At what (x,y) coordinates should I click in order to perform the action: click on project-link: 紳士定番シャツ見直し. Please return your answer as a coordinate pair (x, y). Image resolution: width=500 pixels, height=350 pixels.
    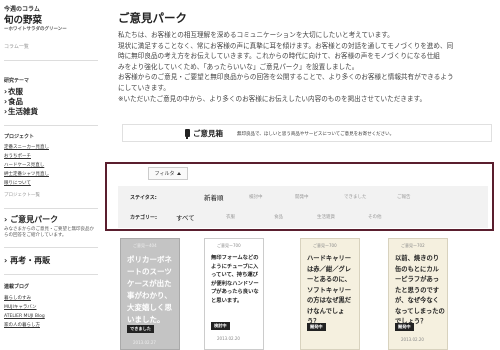
    Looking at the image, I should click on (53, 174).